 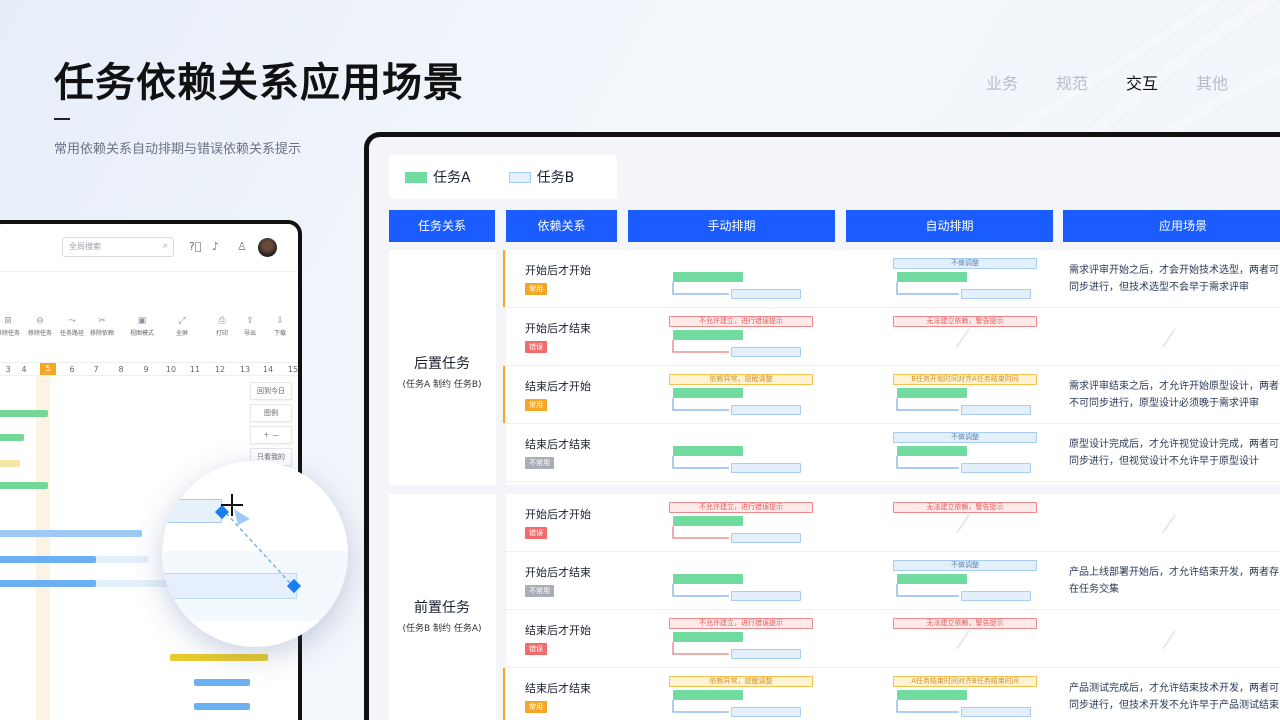 What do you see at coordinates (1212, 82) in the screenshot?
I see `nav-other: 其他` at bounding box center [1212, 82].